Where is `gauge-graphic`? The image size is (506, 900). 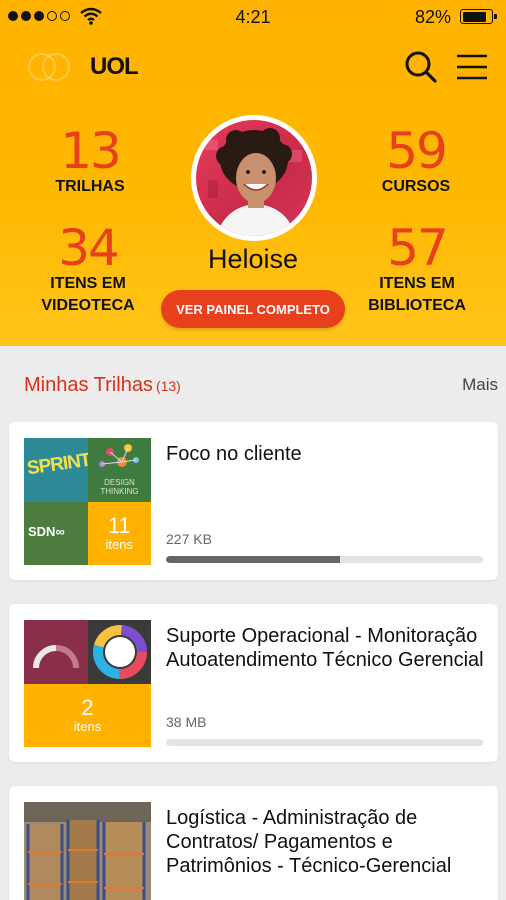 gauge-graphic is located at coordinates (56, 657).